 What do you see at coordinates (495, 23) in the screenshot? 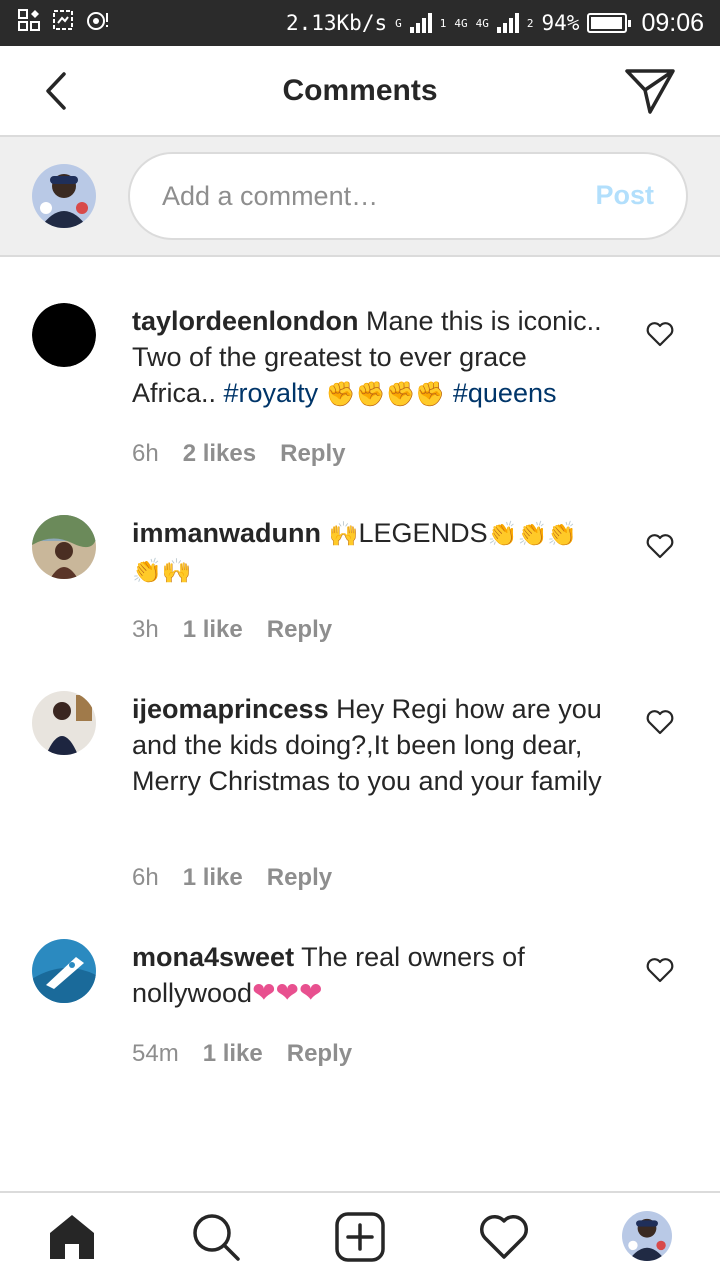
I see `status-icons-right: 2.13Kb/s G 1 4G 4G 2 94% 09:06` at bounding box center [495, 23].